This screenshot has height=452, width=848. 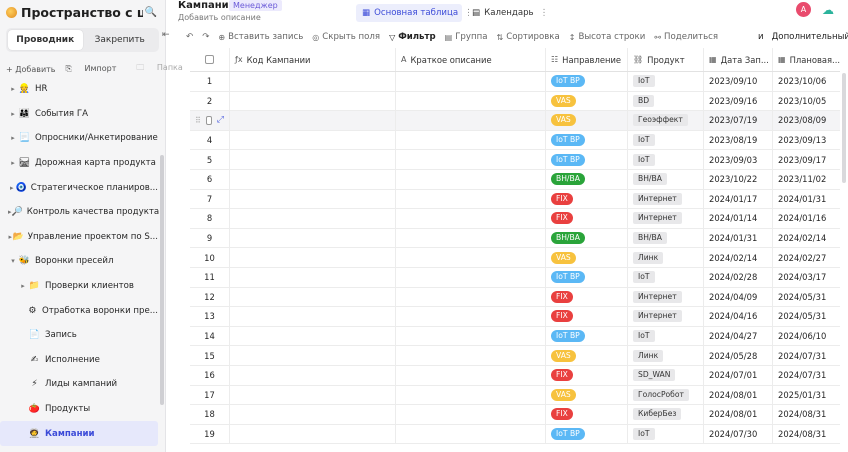 What do you see at coordinates (210, 179) in the screenshot?
I see `row-number-cell: 6` at bounding box center [210, 179].